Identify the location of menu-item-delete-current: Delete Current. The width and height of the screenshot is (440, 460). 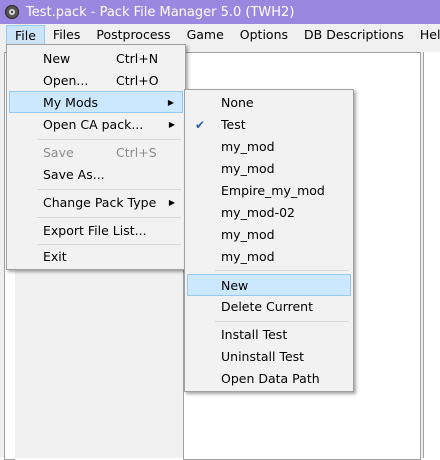
(269, 307).